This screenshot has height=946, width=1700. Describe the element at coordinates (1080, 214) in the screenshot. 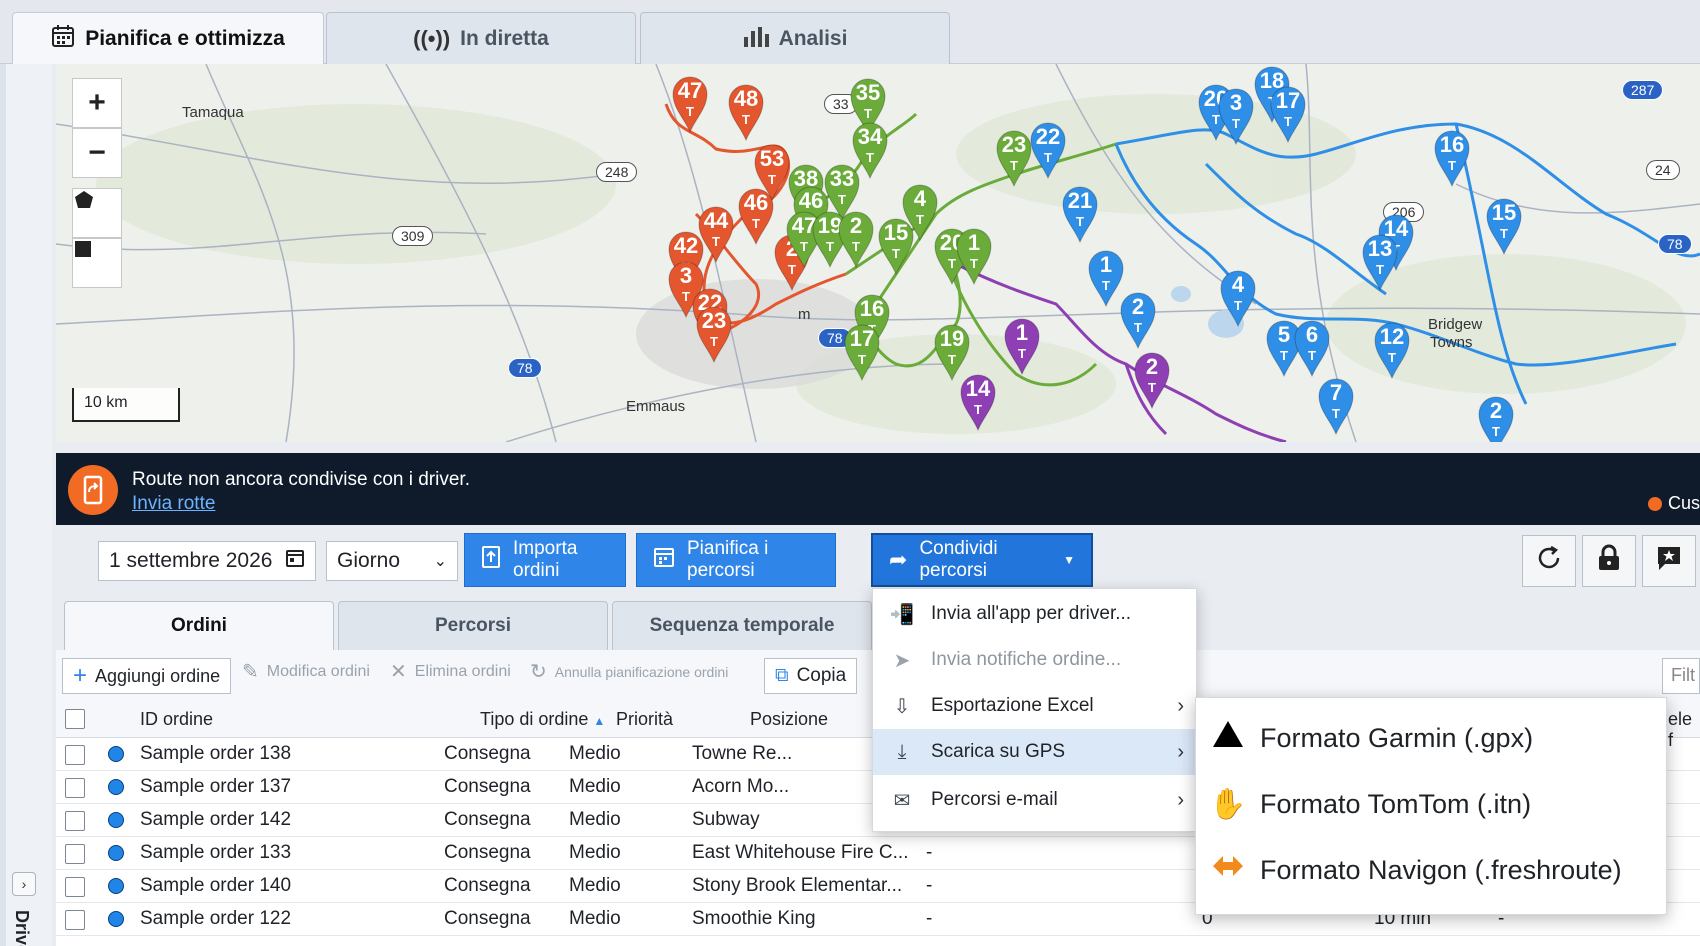

I see `route-stop-marker: 21 T` at that location.